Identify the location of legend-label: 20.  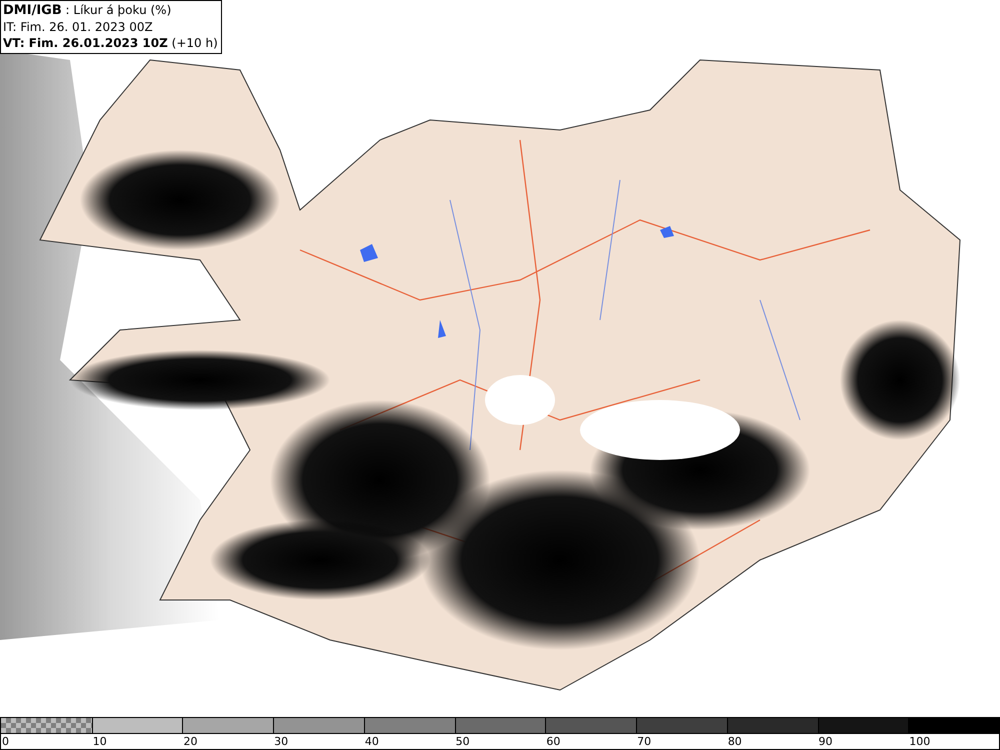
(190, 741).